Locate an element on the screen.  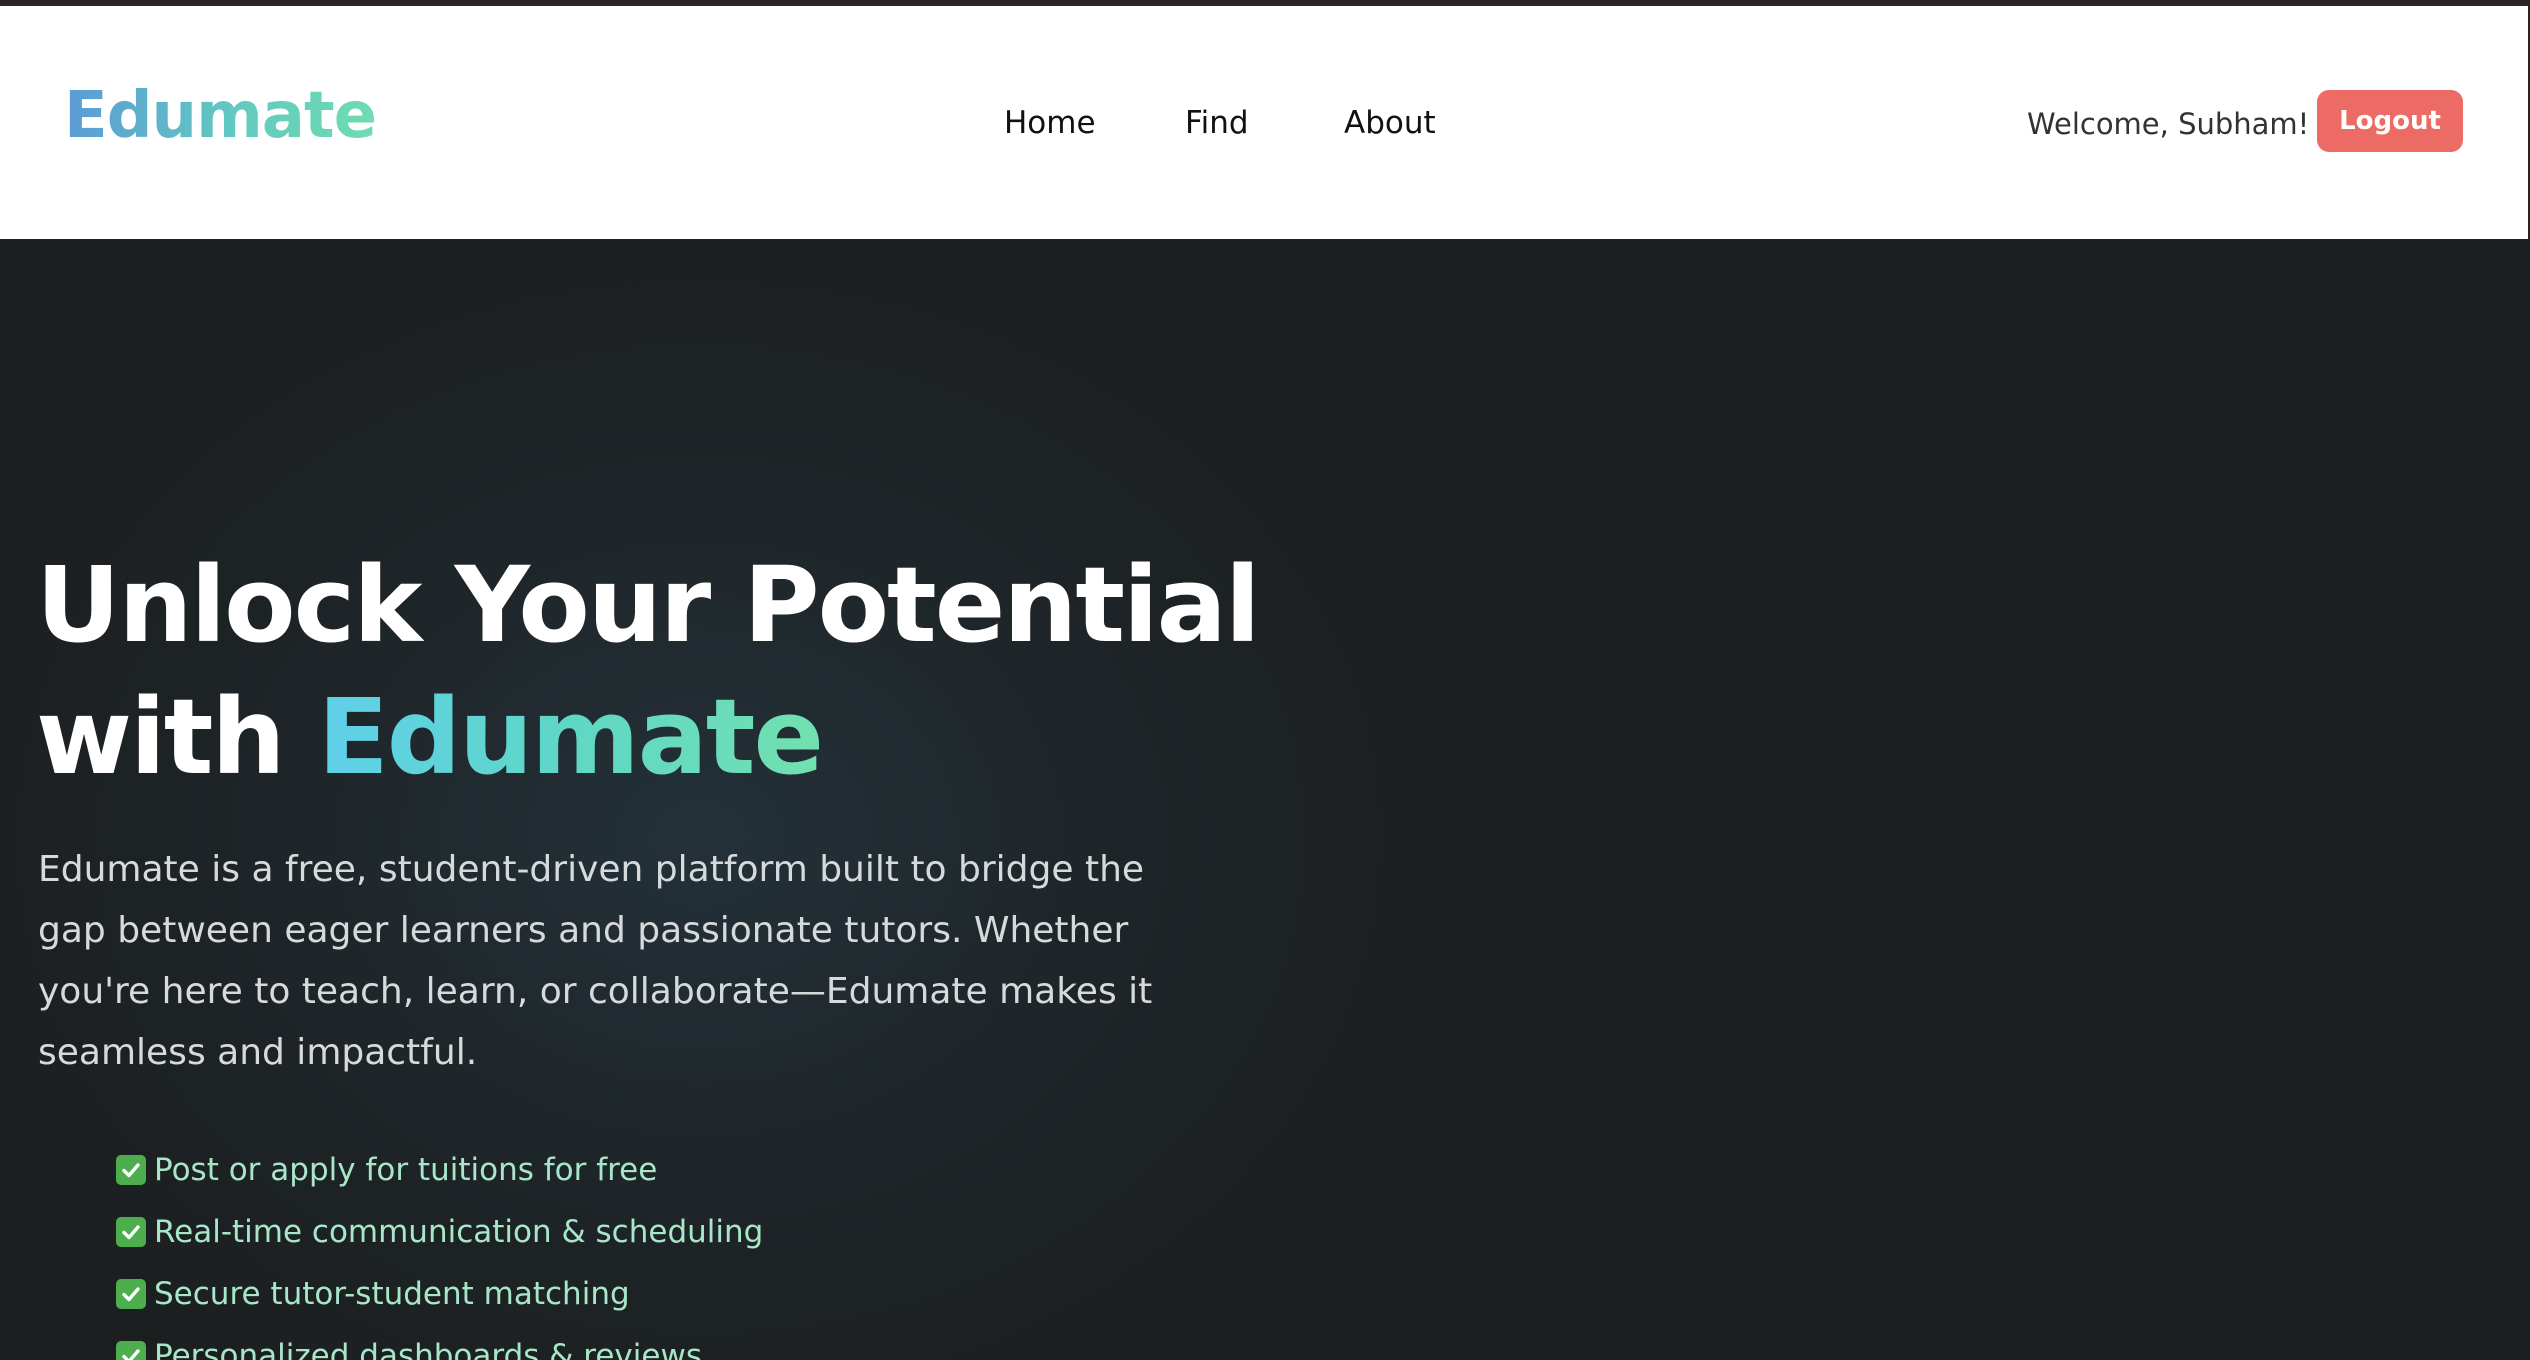
hero-title-line1: Unlock Your Potential is located at coordinates (648, 605).